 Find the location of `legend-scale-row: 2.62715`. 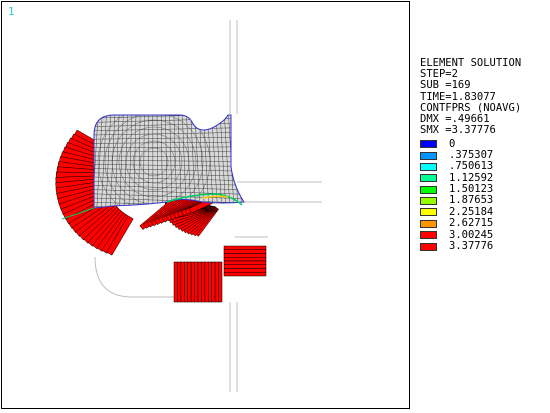

legend-scale-row: 2.62715 is located at coordinates (484, 223).